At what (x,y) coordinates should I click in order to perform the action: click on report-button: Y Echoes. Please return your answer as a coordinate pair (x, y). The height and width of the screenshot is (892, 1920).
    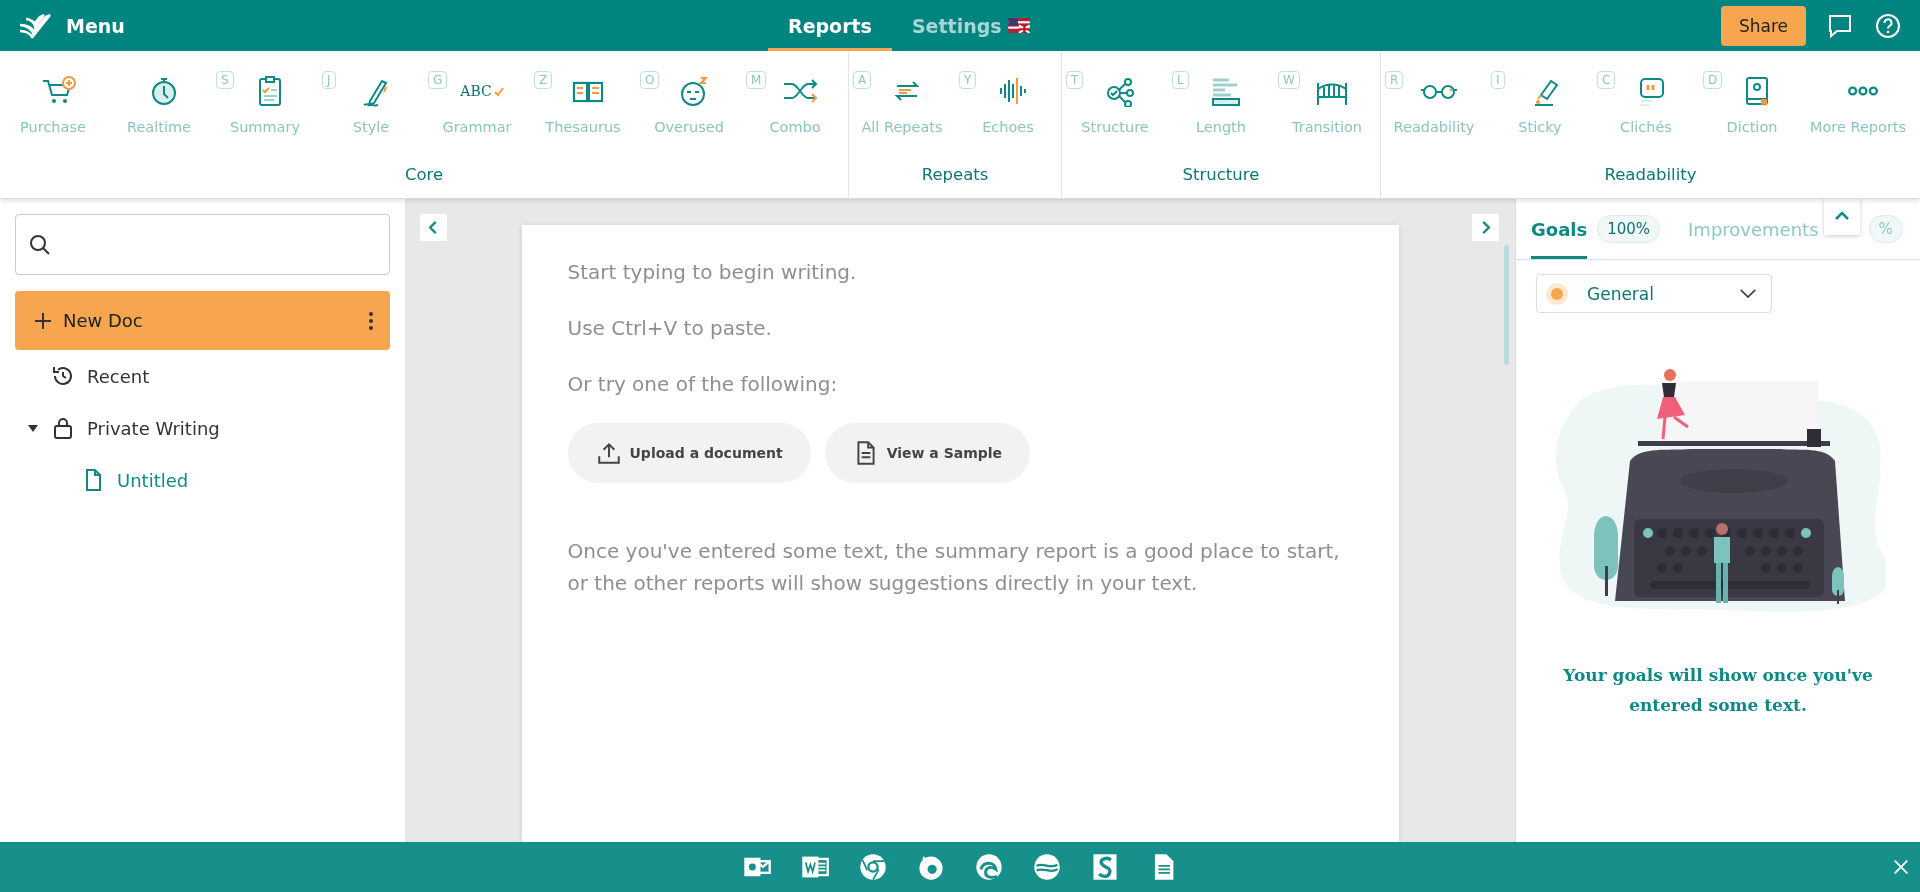
    Looking at the image, I should click on (1008, 109).